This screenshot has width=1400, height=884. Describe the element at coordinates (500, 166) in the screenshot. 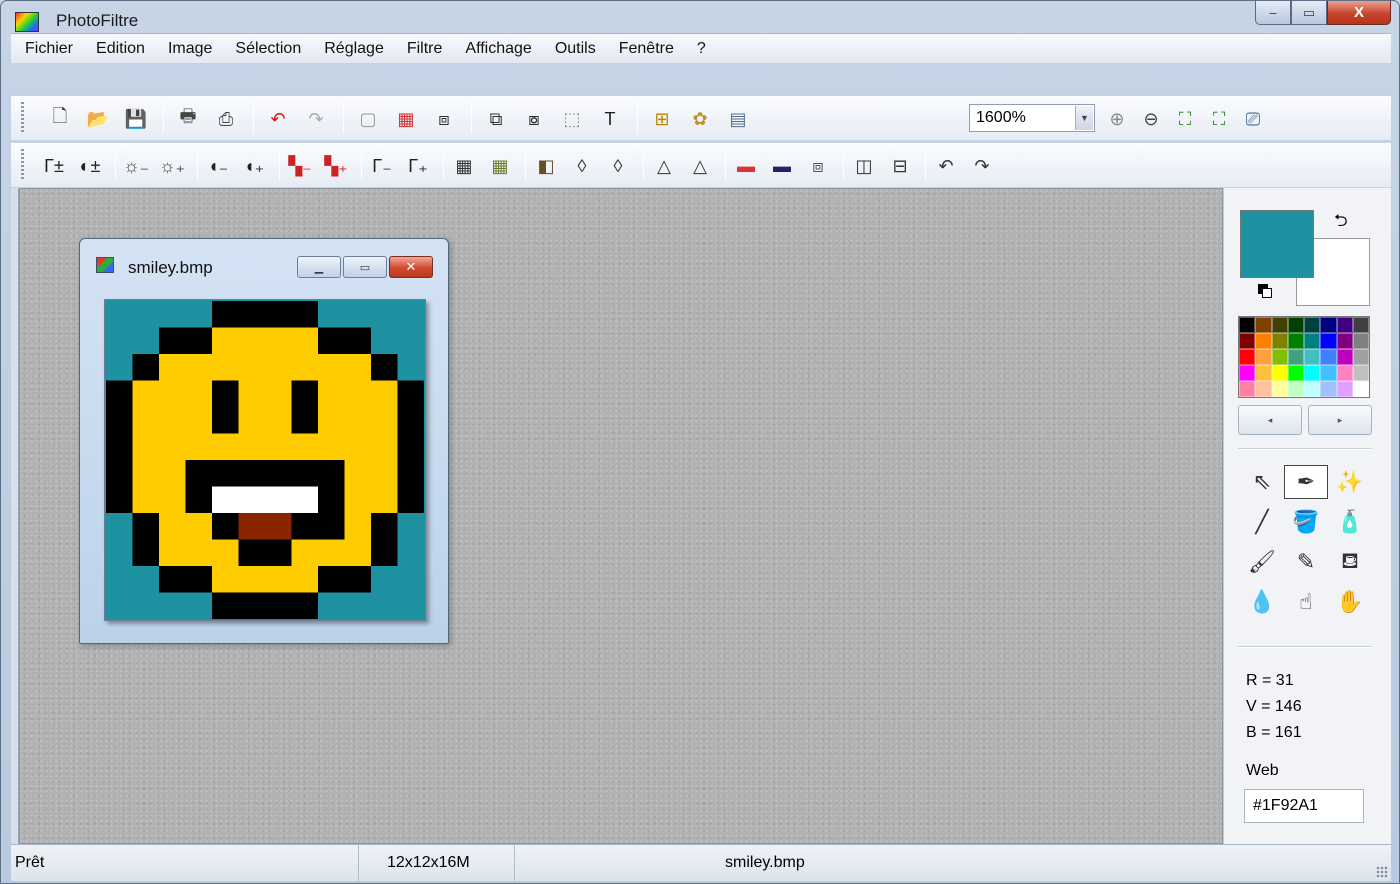

I see `sepia-icon: ▦` at that location.